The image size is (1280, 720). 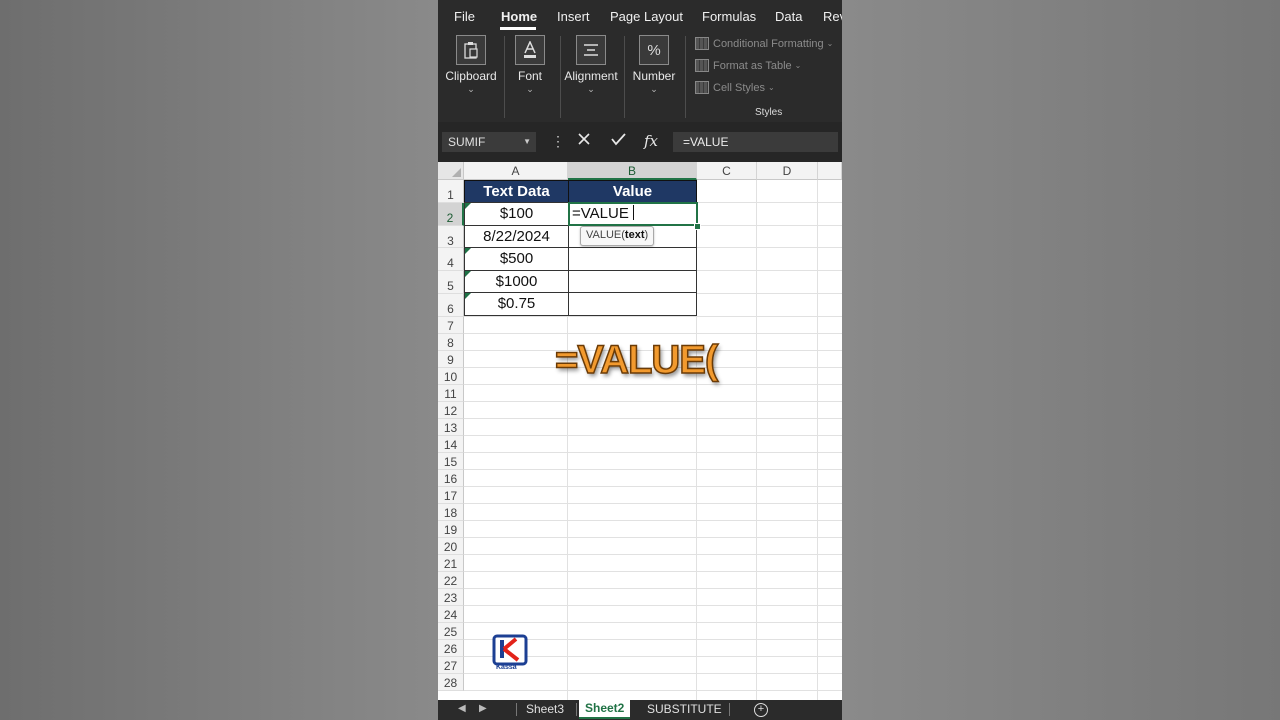 I want to click on cell-b5, so click(x=632, y=281).